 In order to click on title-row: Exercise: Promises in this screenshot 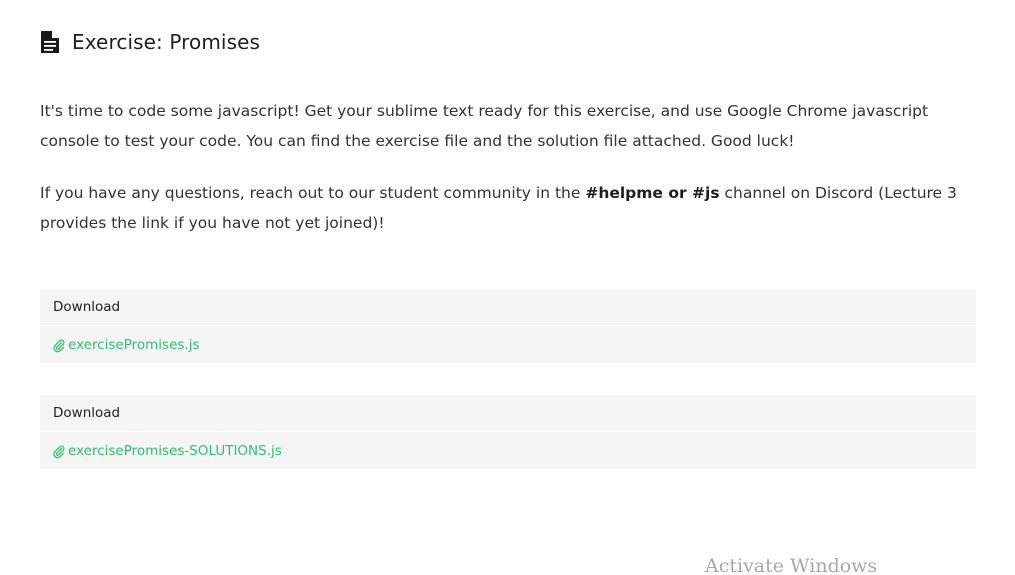, I will do `click(150, 42)`.